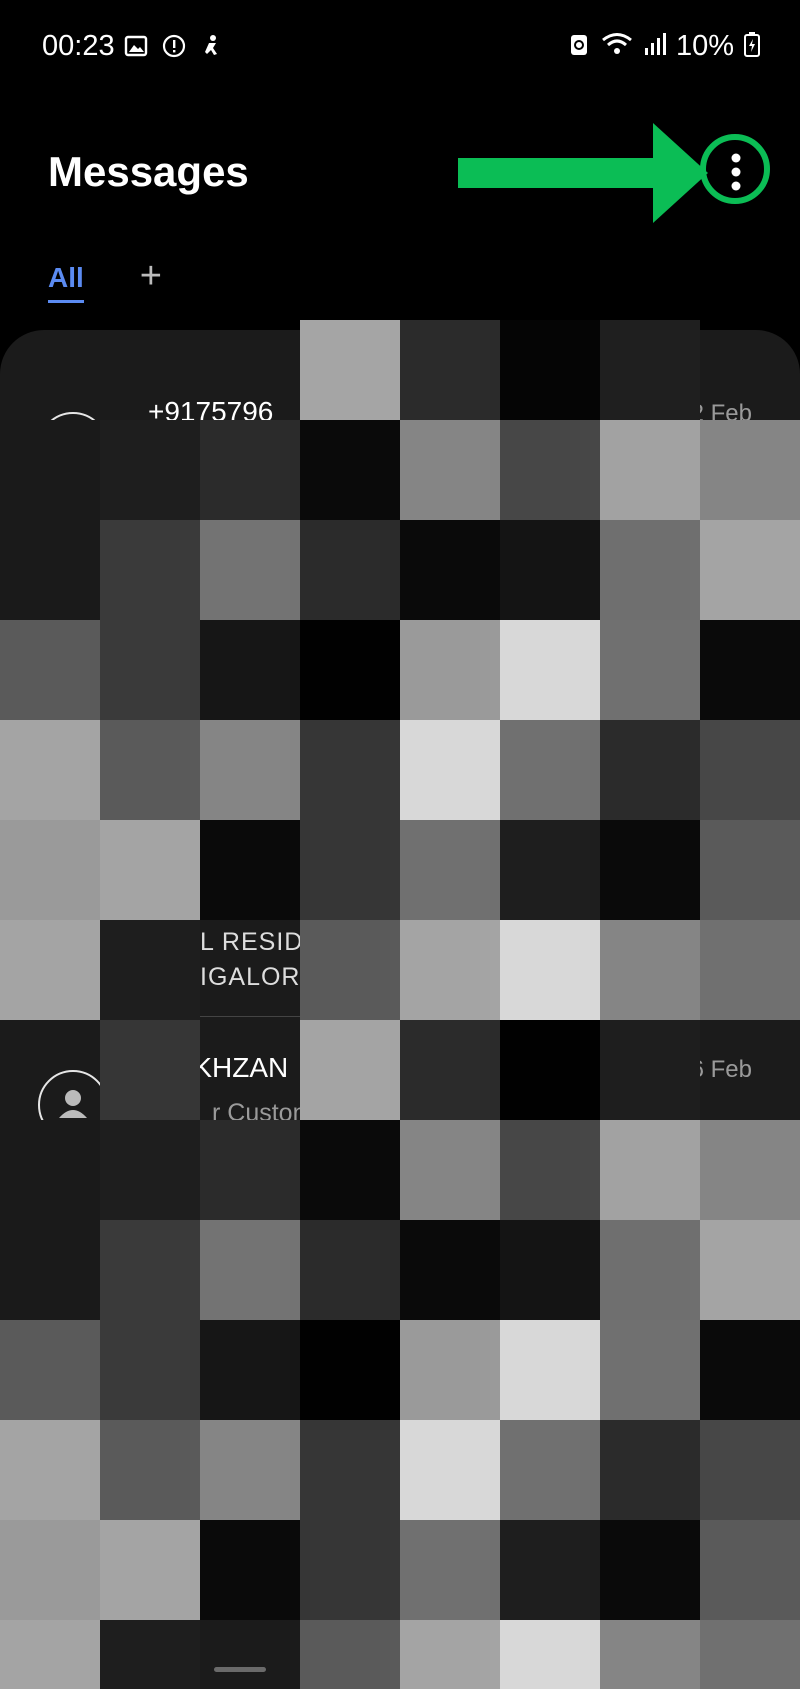 This screenshot has width=800, height=1689. What do you see at coordinates (220, 456) in the screenshot?
I see `message-preview: Dear 888444` at bounding box center [220, 456].